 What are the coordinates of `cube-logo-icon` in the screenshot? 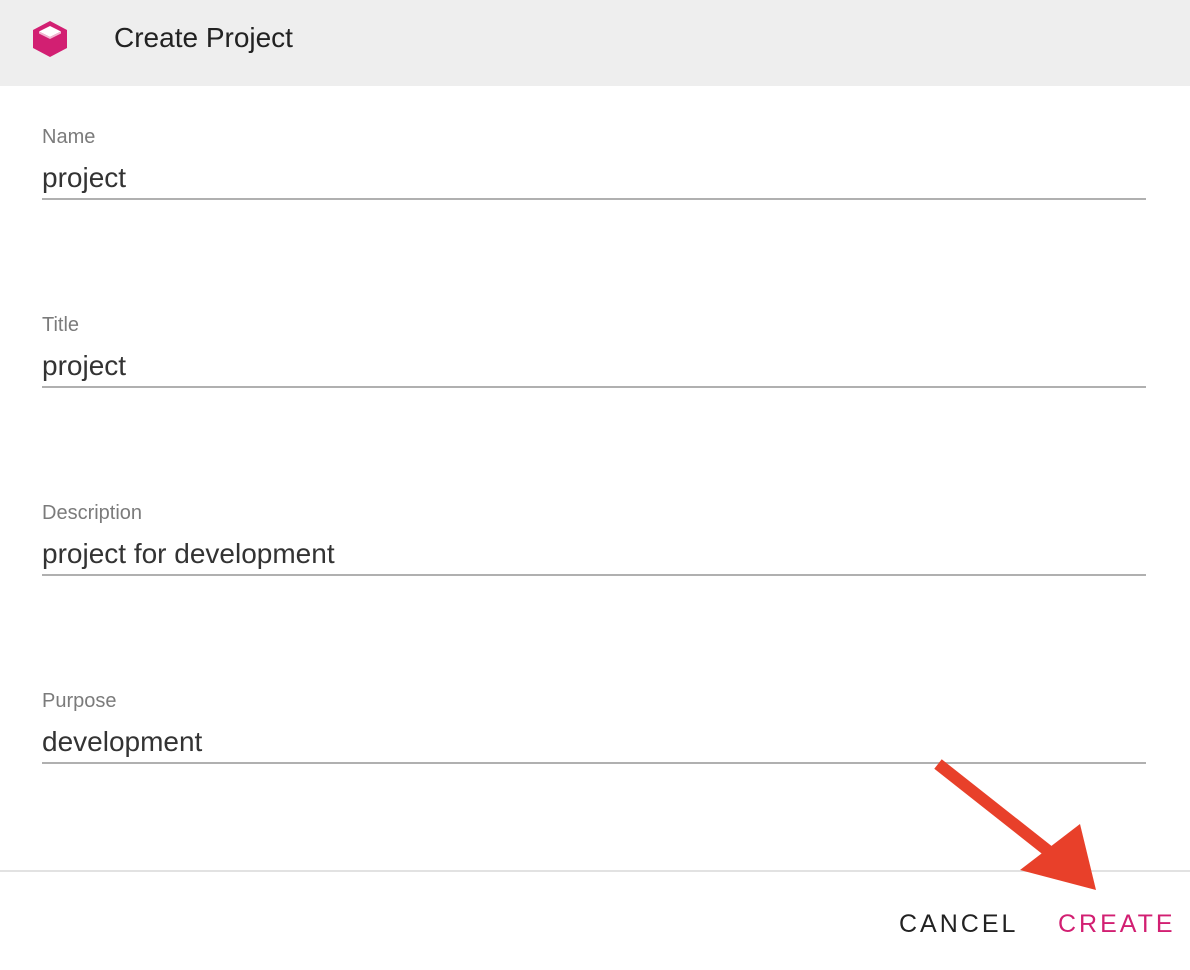 It's located at (50, 39).